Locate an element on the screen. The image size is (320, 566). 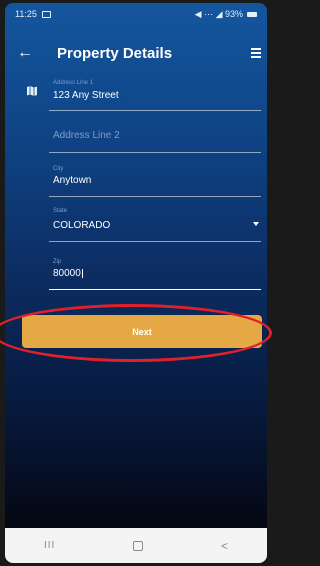
home-button is located at coordinates (138, 545).